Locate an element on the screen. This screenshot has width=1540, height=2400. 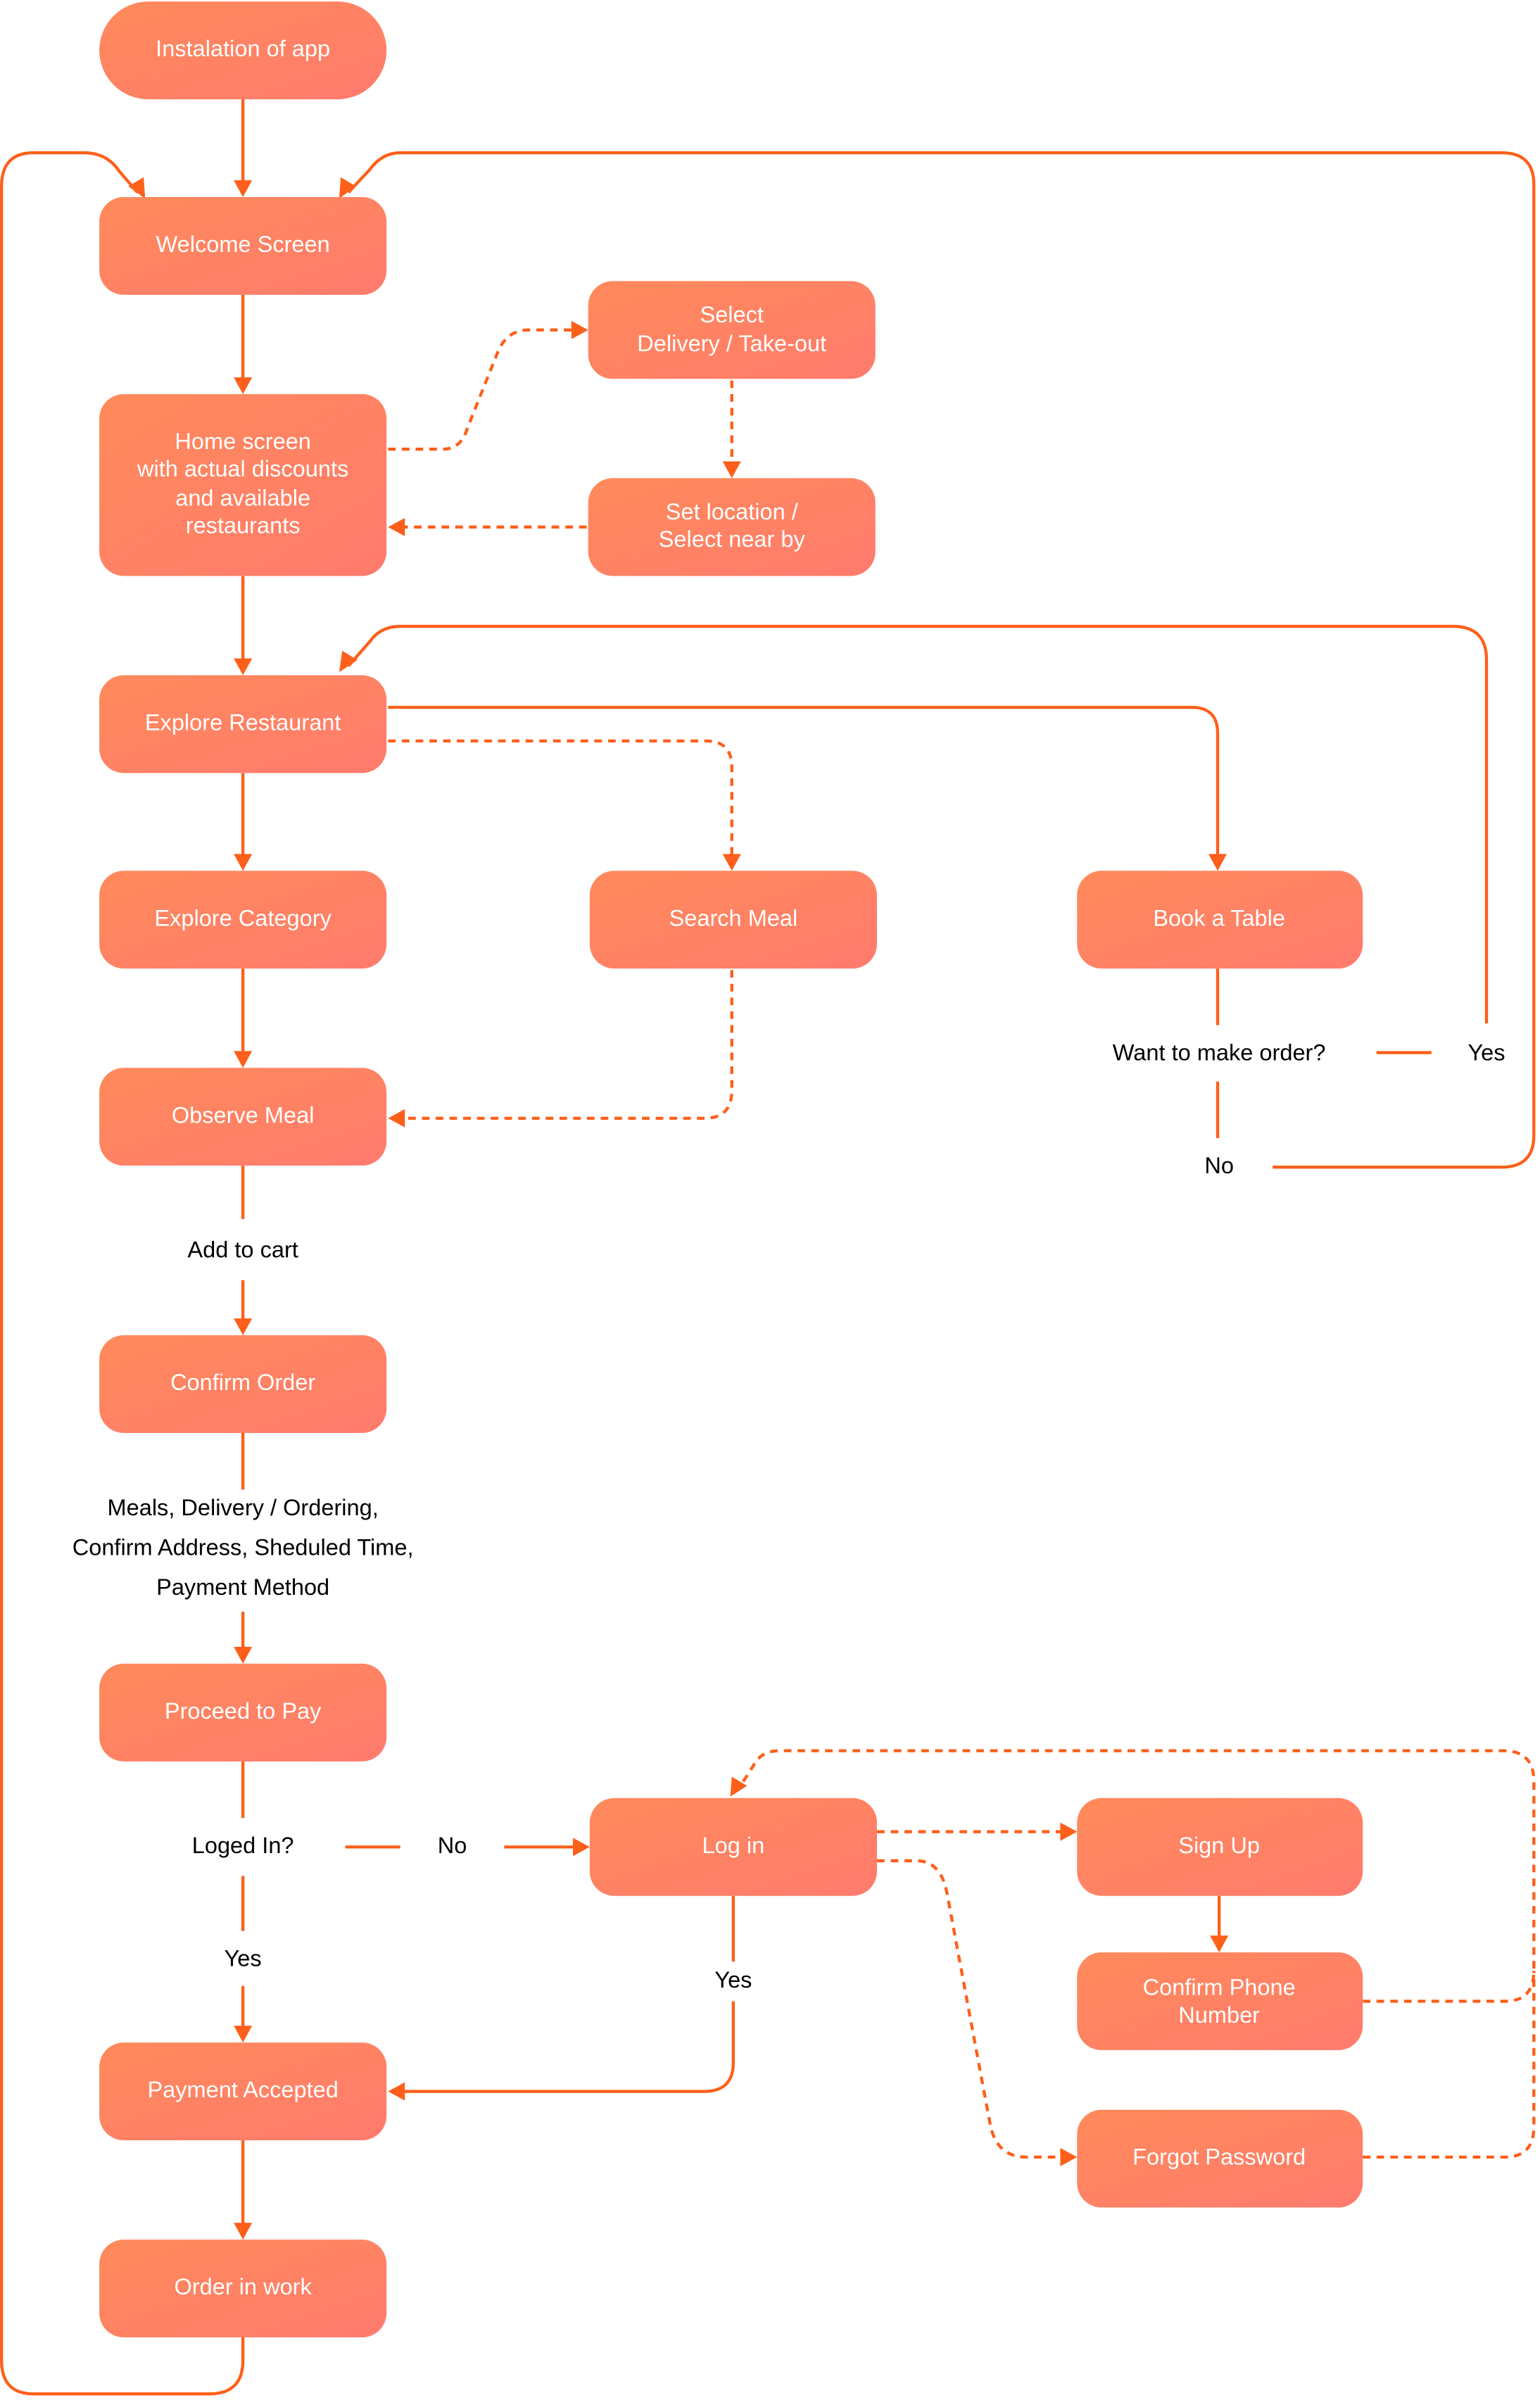
node-label: Instalation of app is located at coordinates (243, 48).